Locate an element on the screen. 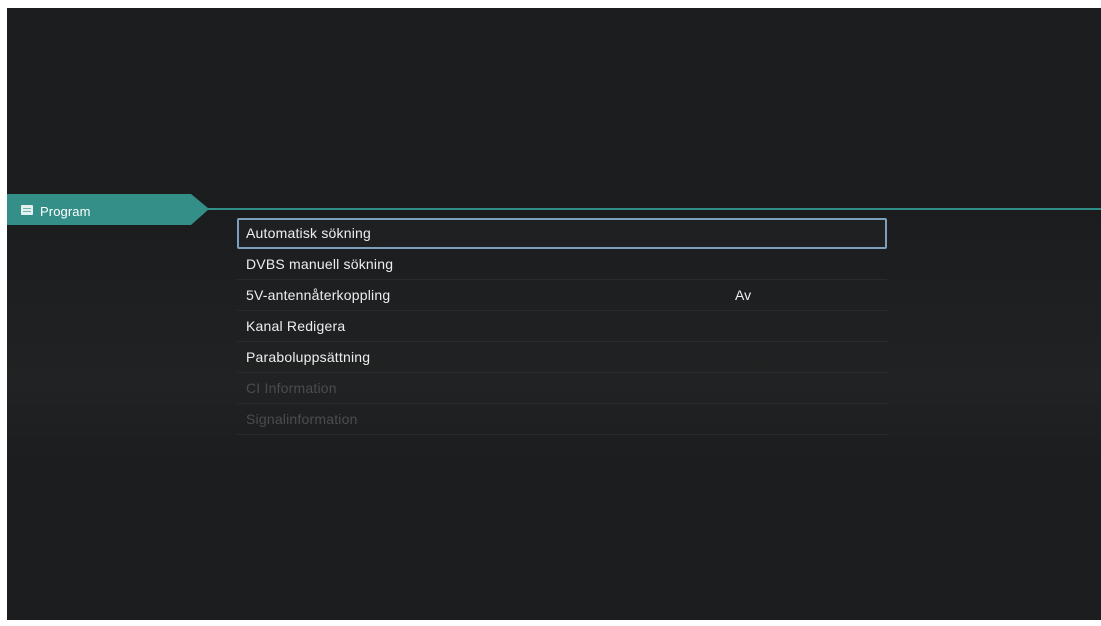 This screenshot has height=626, width=1101. accent-divider is located at coordinates (654, 209).